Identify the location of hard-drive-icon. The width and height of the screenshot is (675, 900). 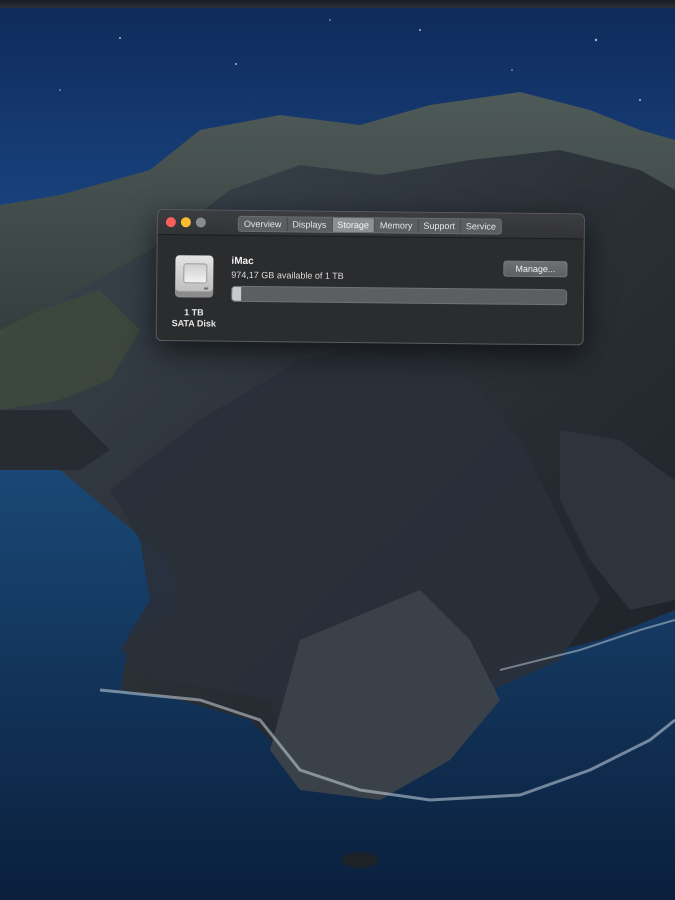
(194, 276).